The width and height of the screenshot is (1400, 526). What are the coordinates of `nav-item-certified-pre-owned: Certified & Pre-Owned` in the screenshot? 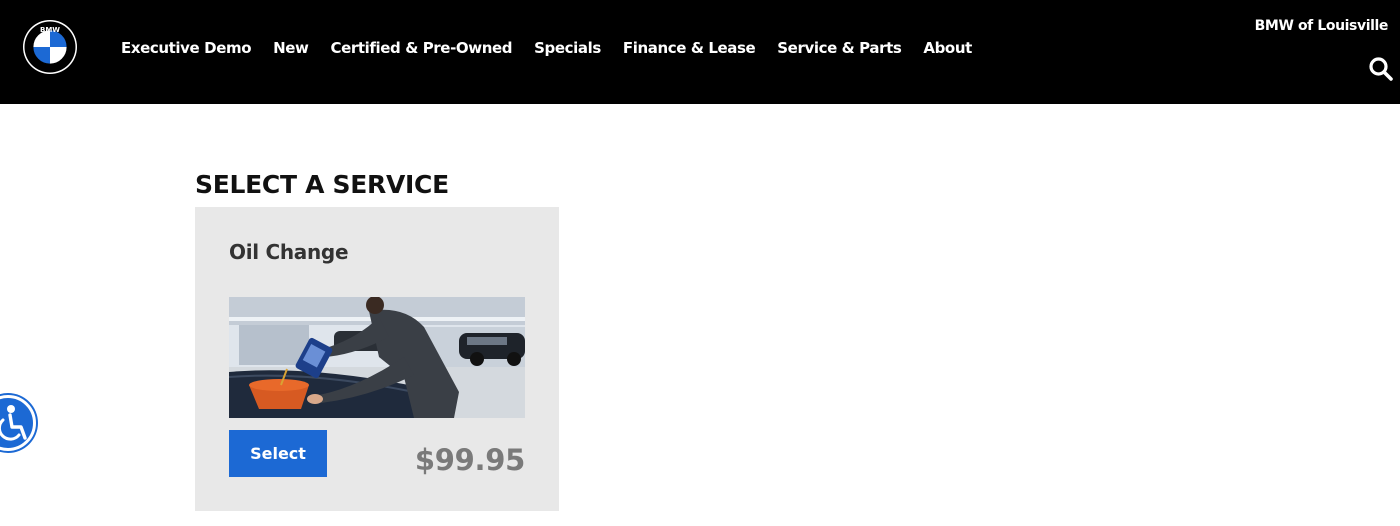 It's located at (422, 48).